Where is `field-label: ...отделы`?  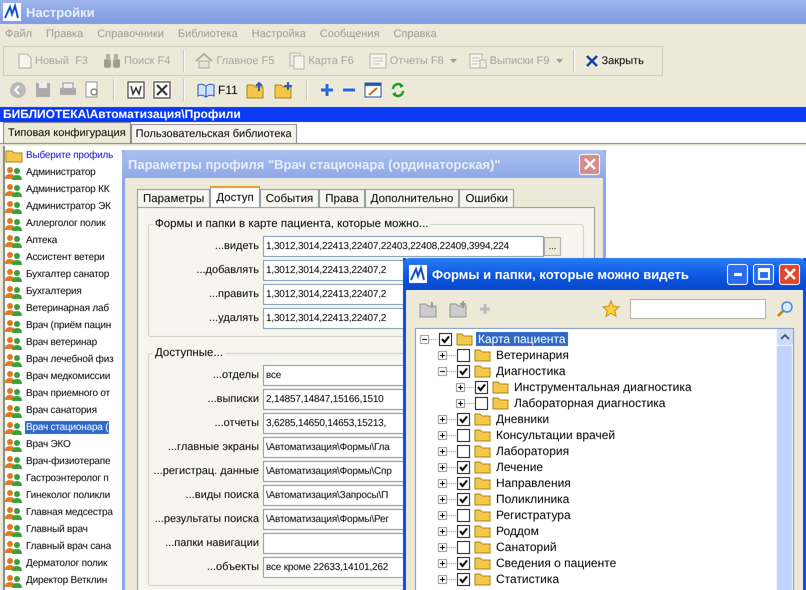 field-label: ...отделы is located at coordinates (236, 375).